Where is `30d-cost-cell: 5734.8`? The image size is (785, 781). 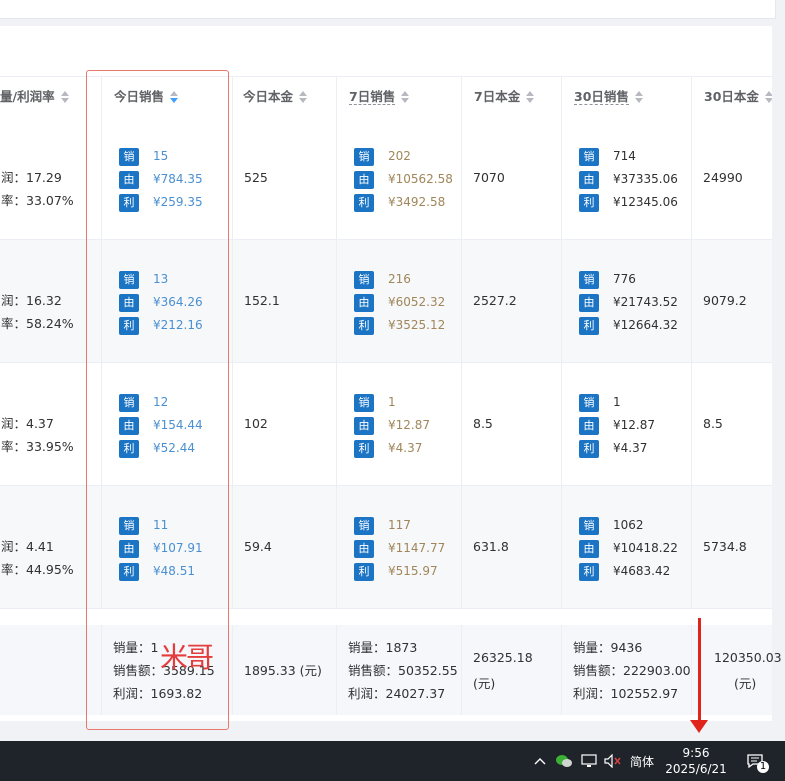
30d-cost-cell: 5734.8 is located at coordinates (725, 546).